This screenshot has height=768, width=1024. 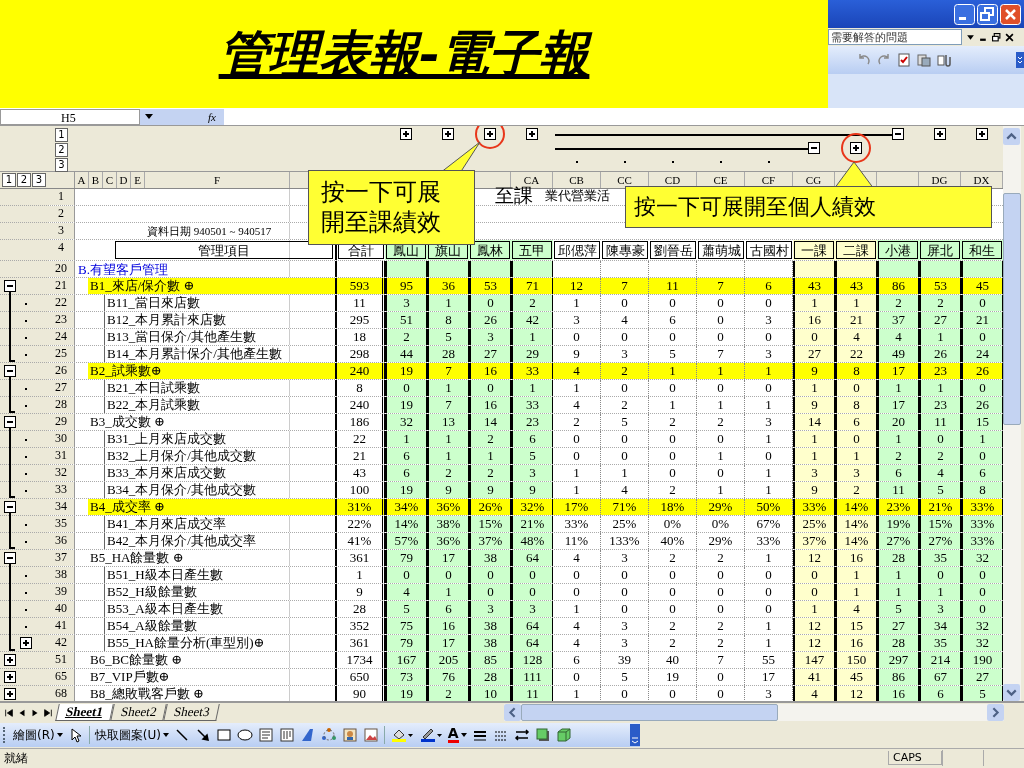 I want to click on next-sheet-button, so click(x=35, y=712).